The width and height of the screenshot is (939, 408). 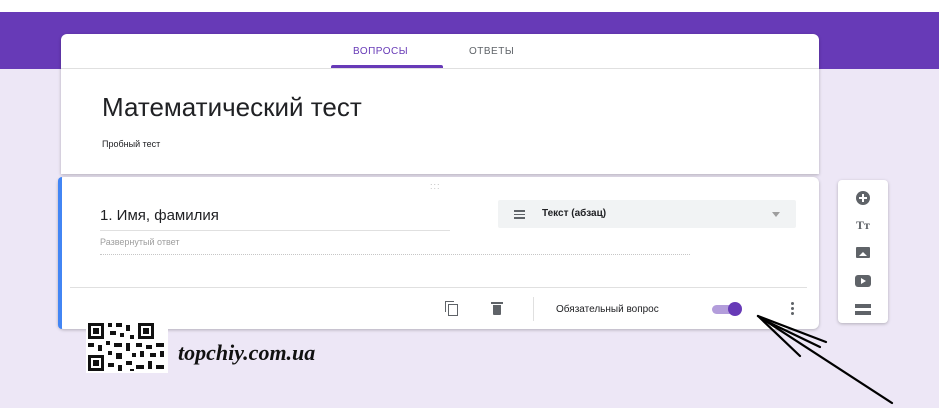 What do you see at coordinates (533, 309) in the screenshot?
I see `footer-vertical-divider` at bounding box center [533, 309].